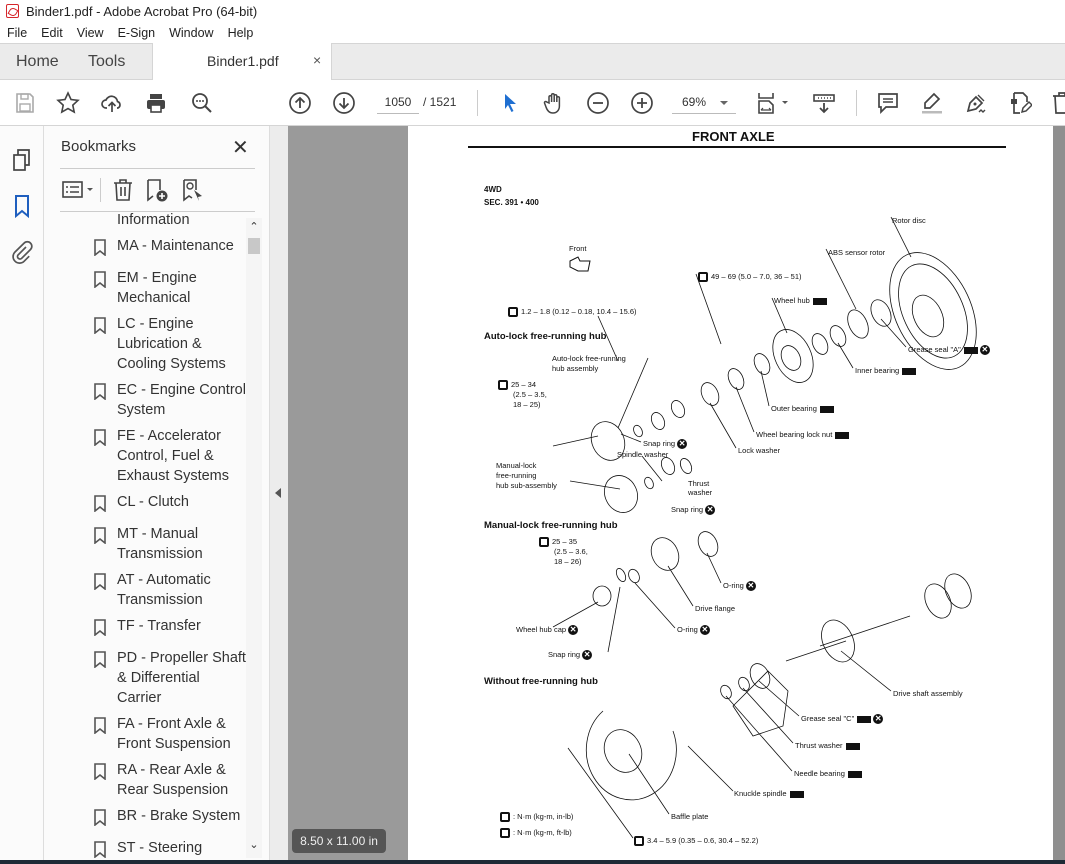  What do you see at coordinates (157, 190) in the screenshot?
I see `new-bookmark-icon` at bounding box center [157, 190].